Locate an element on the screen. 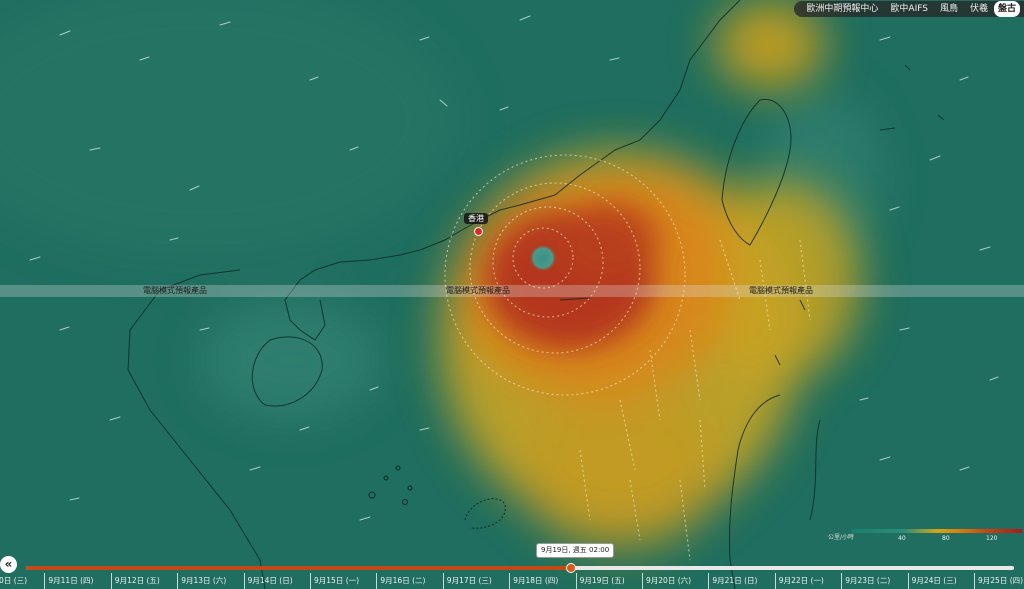  date-tick: 9月12日 (五) is located at coordinates (143, 581).